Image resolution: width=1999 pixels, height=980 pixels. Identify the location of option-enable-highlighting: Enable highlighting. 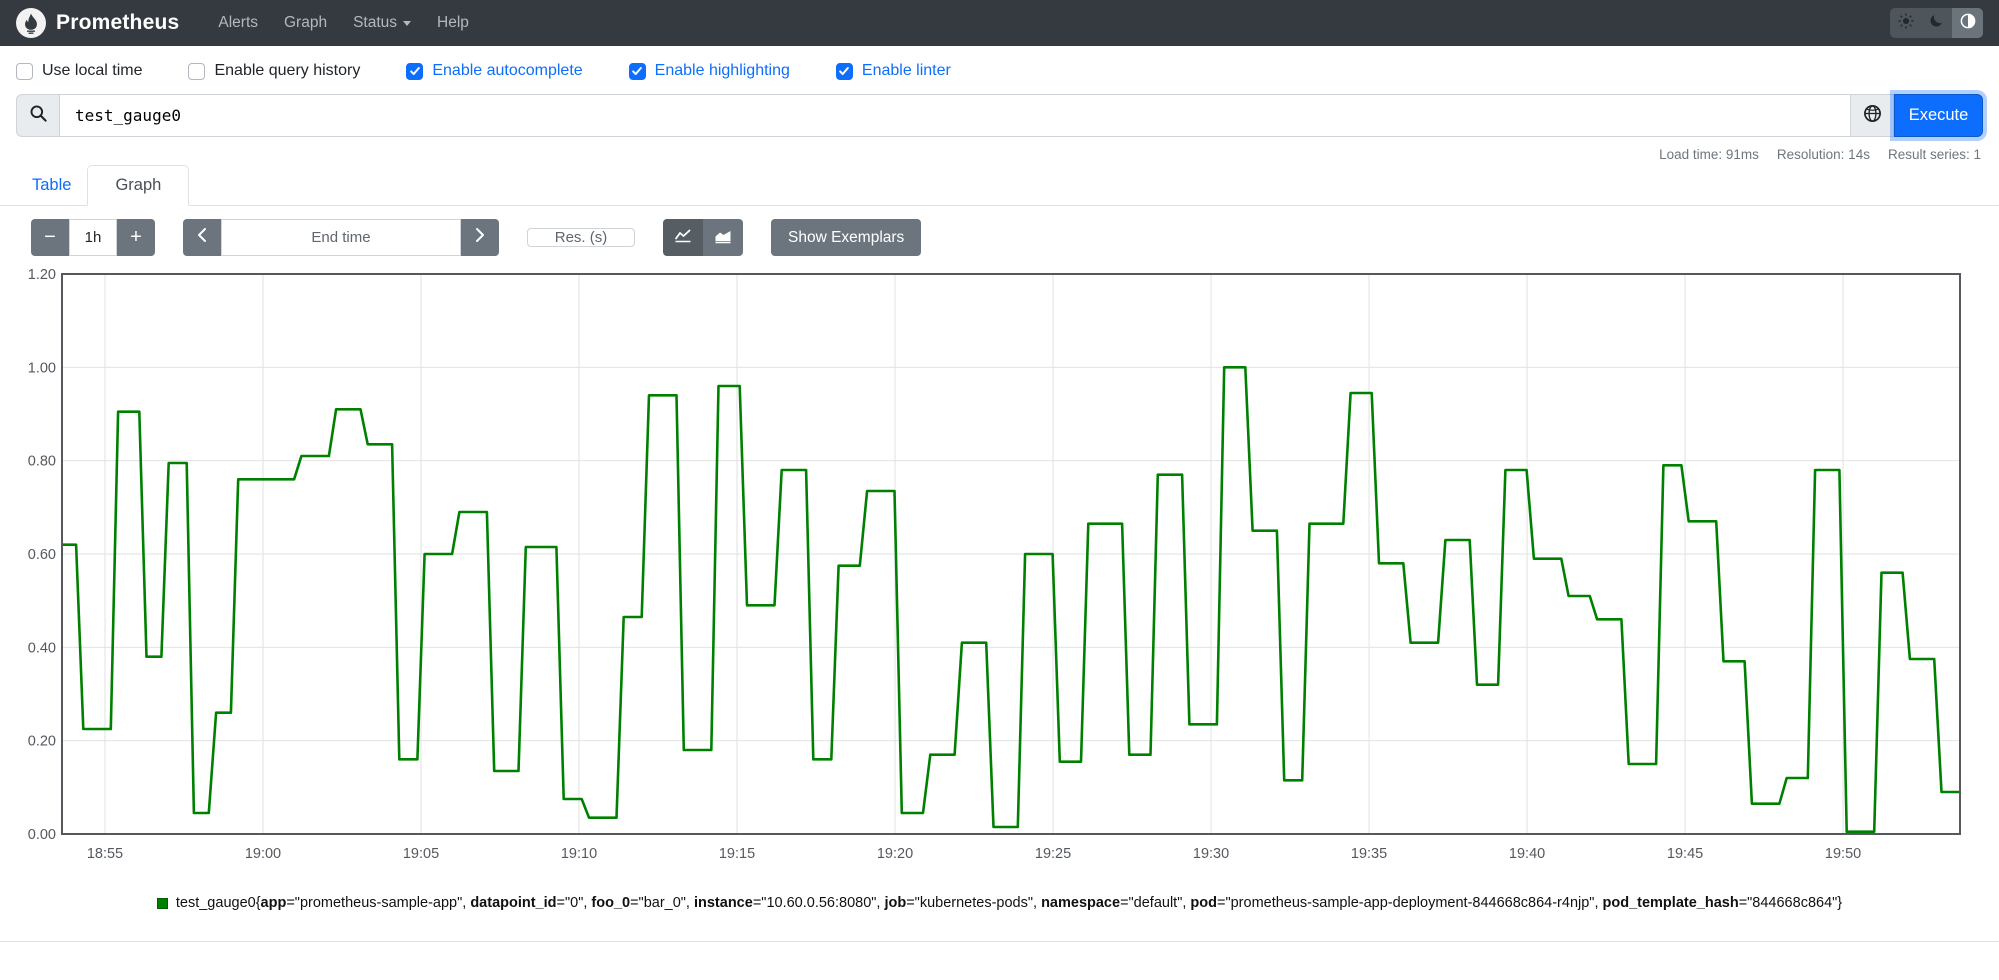
(709, 71).